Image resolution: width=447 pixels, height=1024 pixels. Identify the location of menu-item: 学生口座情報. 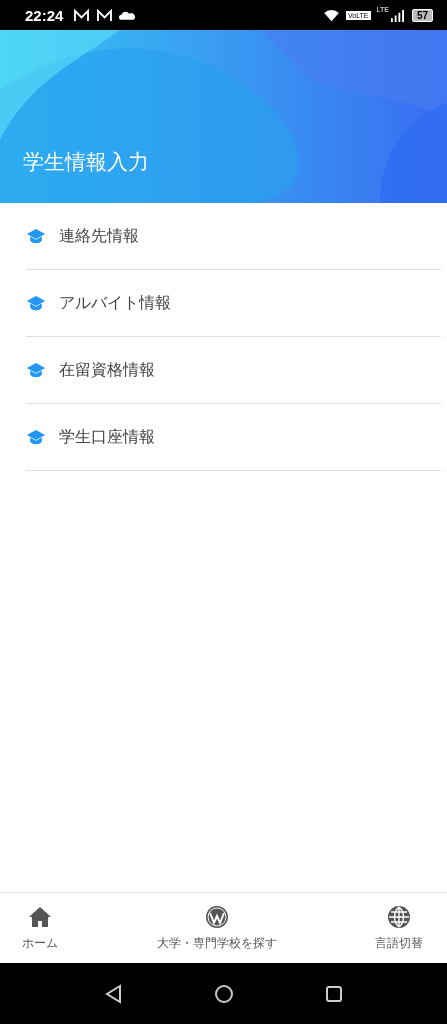
(233, 437).